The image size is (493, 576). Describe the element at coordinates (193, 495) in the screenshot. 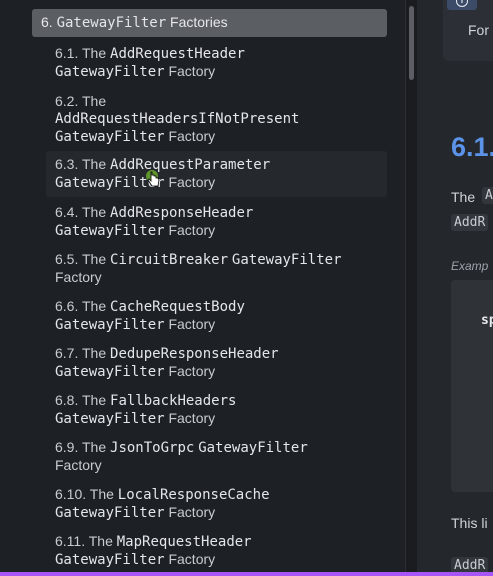

I see `toc-code: LocalResponseCache` at that location.